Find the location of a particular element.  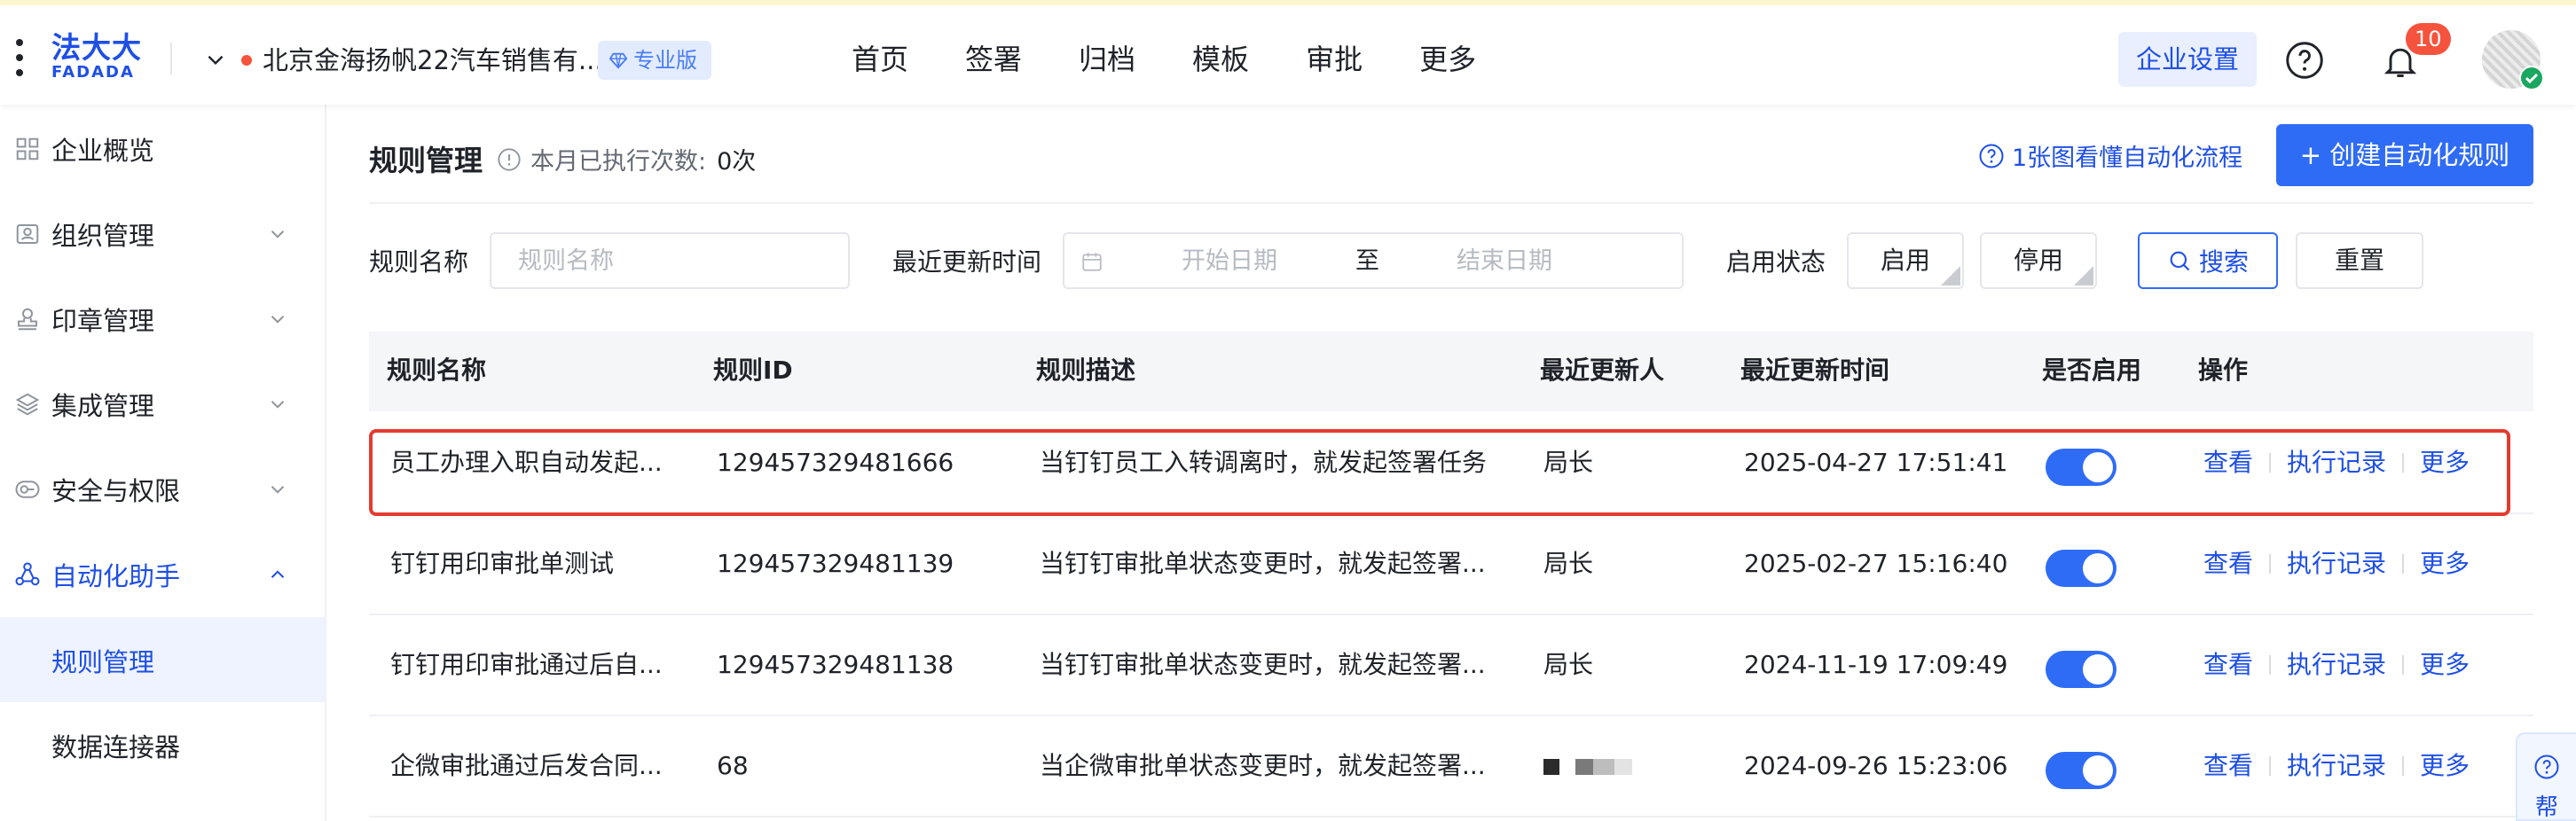

fadada-logo: 法大大 FADADA is located at coordinates (100, 58).